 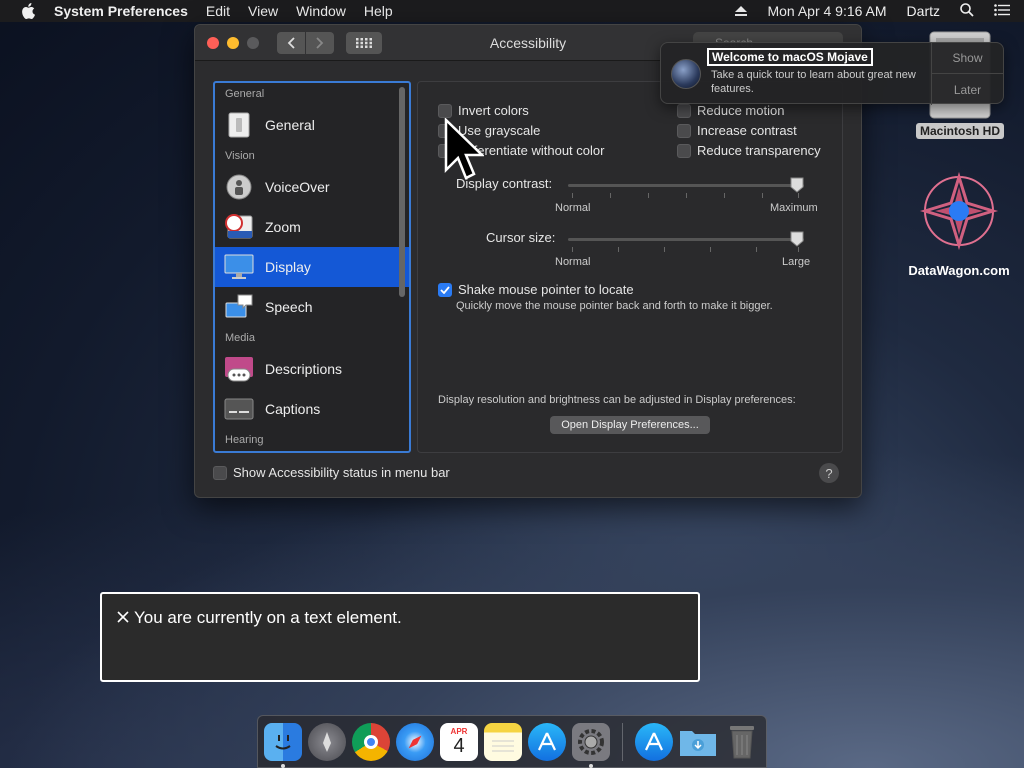 I want to click on notification-title: Welcome to macOS Mojave, so click(x=790, y=57).